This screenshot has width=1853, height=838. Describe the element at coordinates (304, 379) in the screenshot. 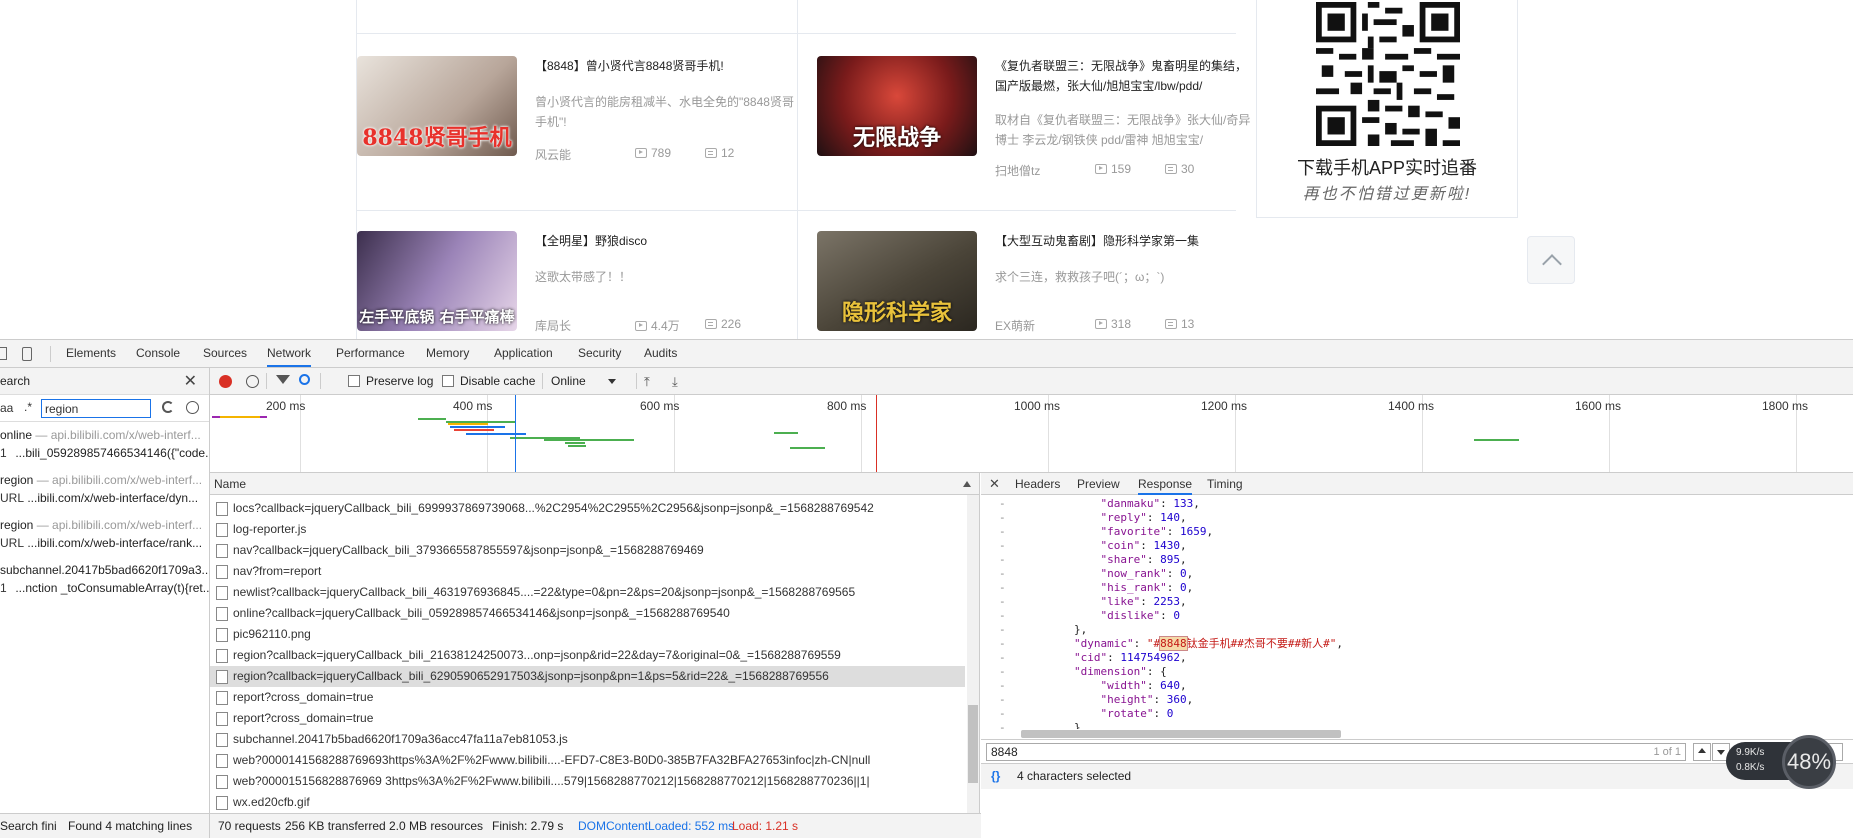

I see `search-icon` at that location.